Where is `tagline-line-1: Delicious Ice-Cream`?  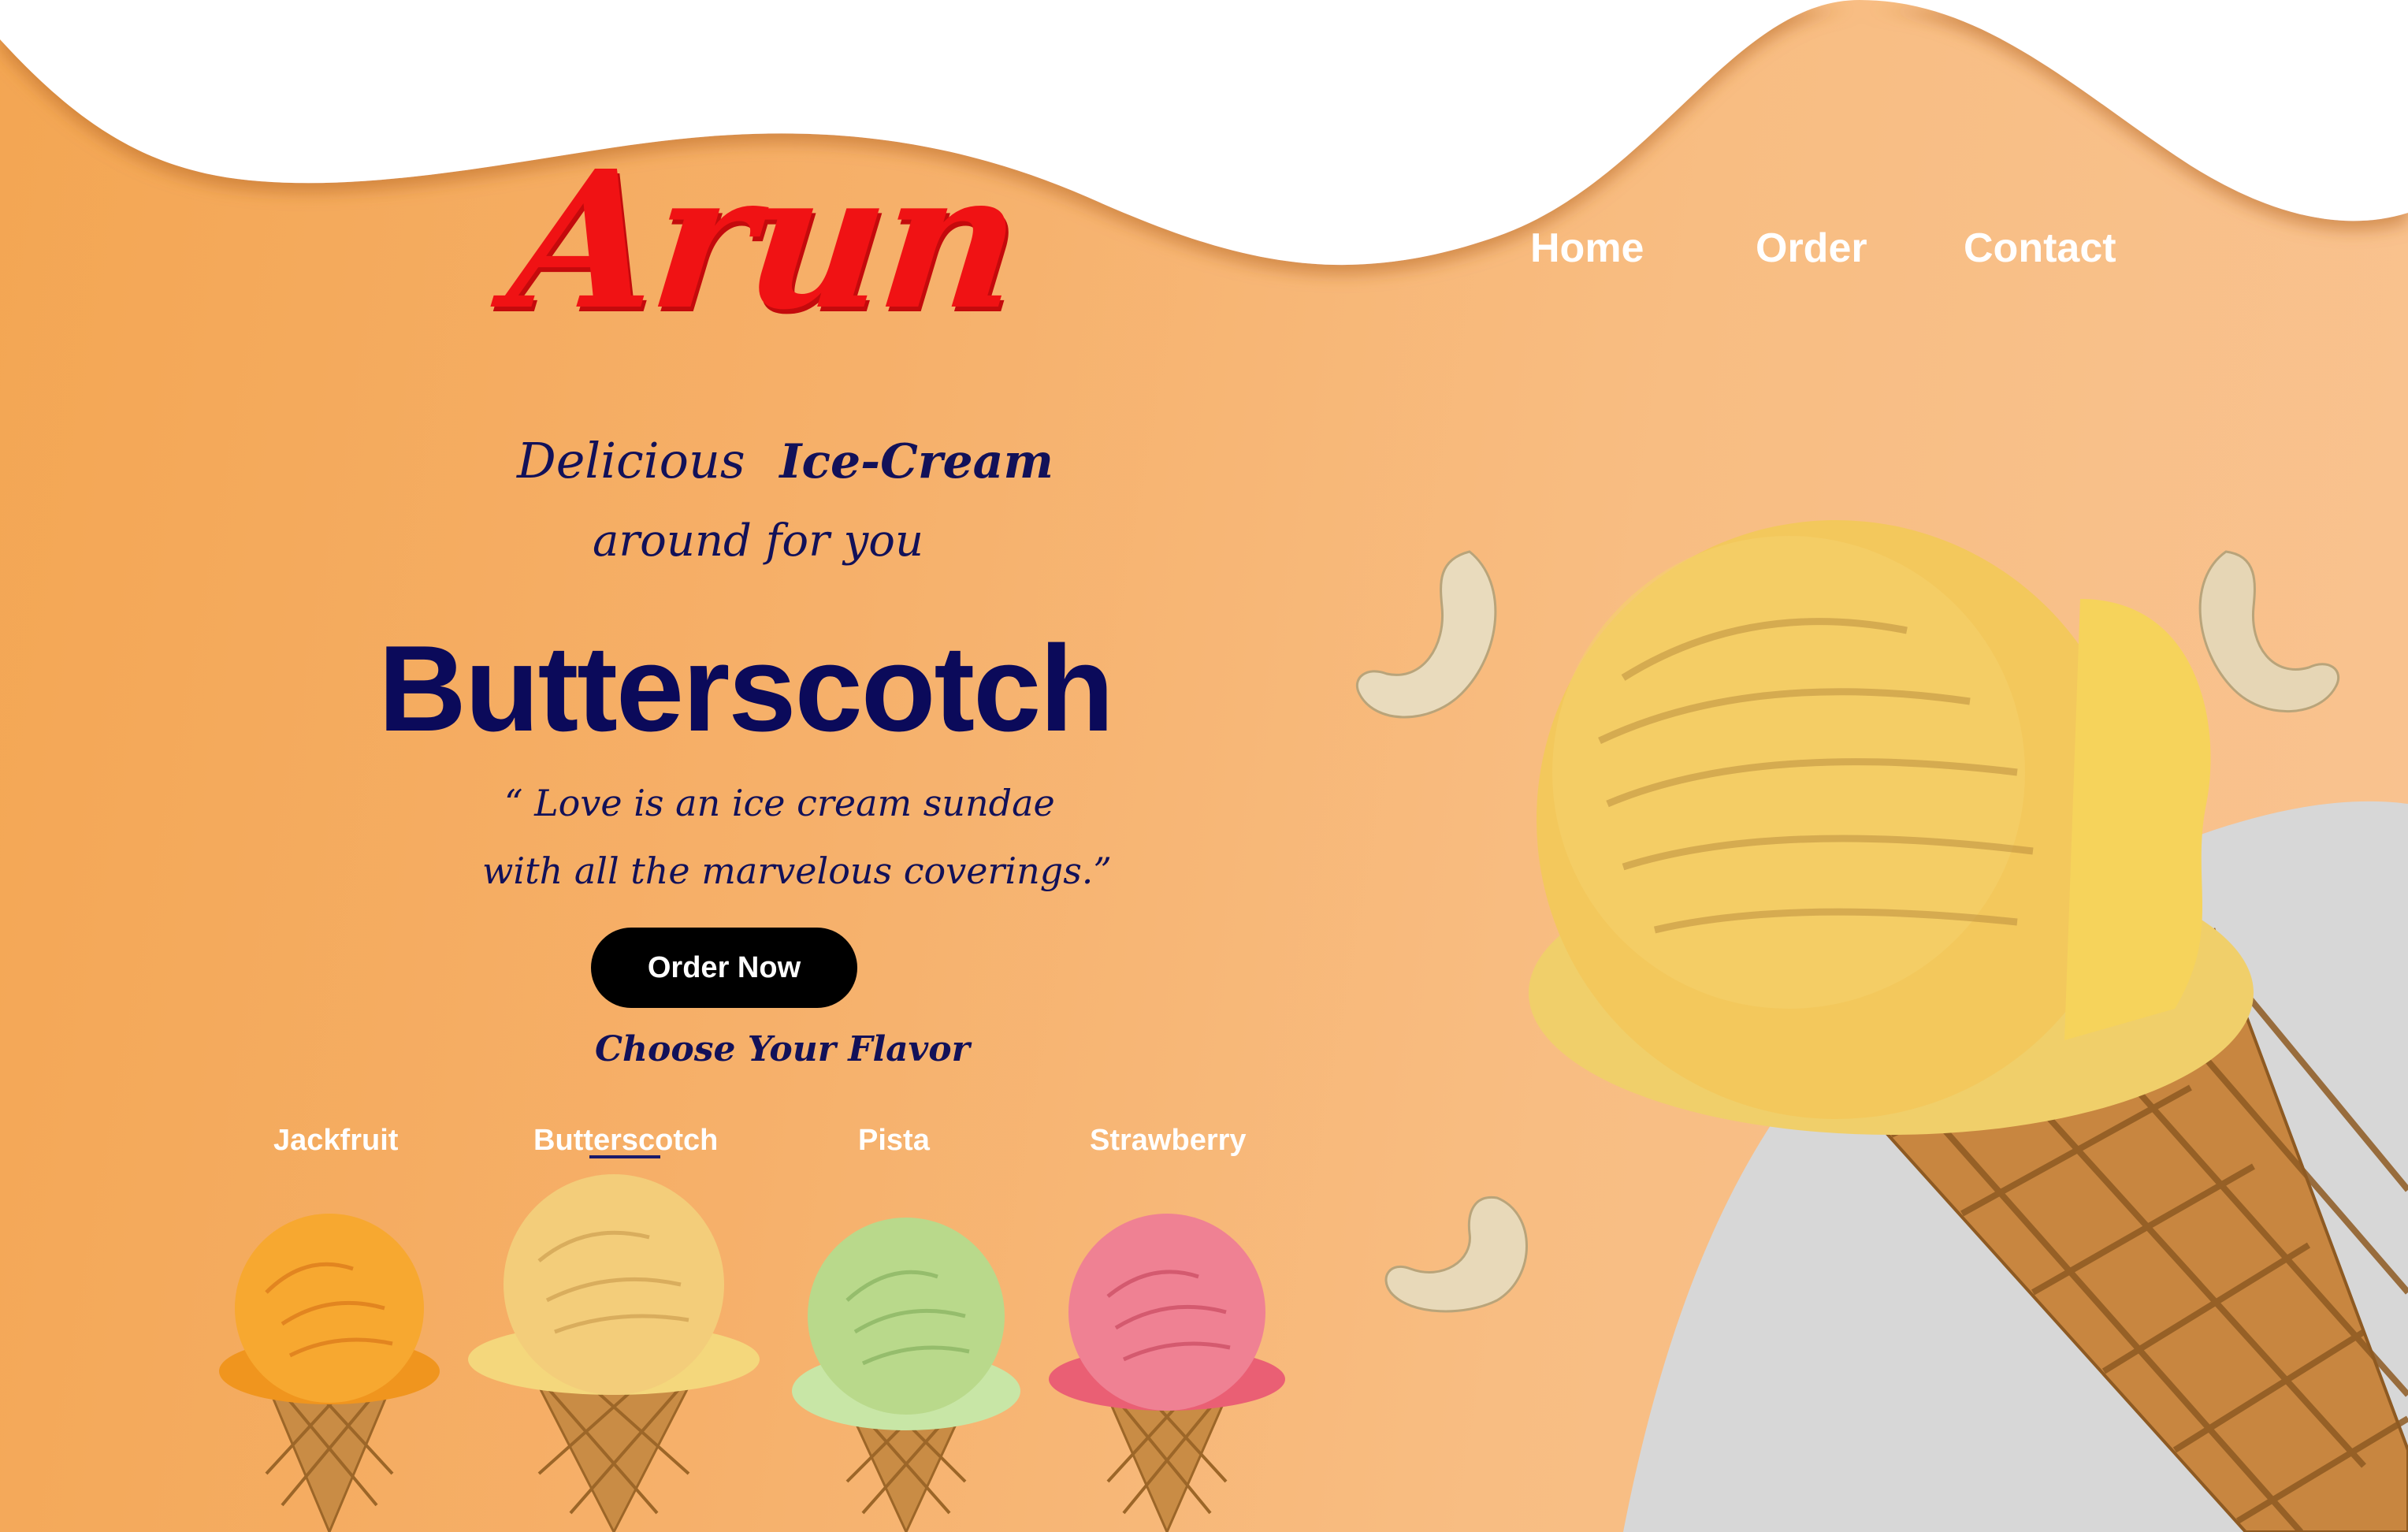
tagline-line-1: Delicious Ice-Cream is located at coordinates (785, 460).